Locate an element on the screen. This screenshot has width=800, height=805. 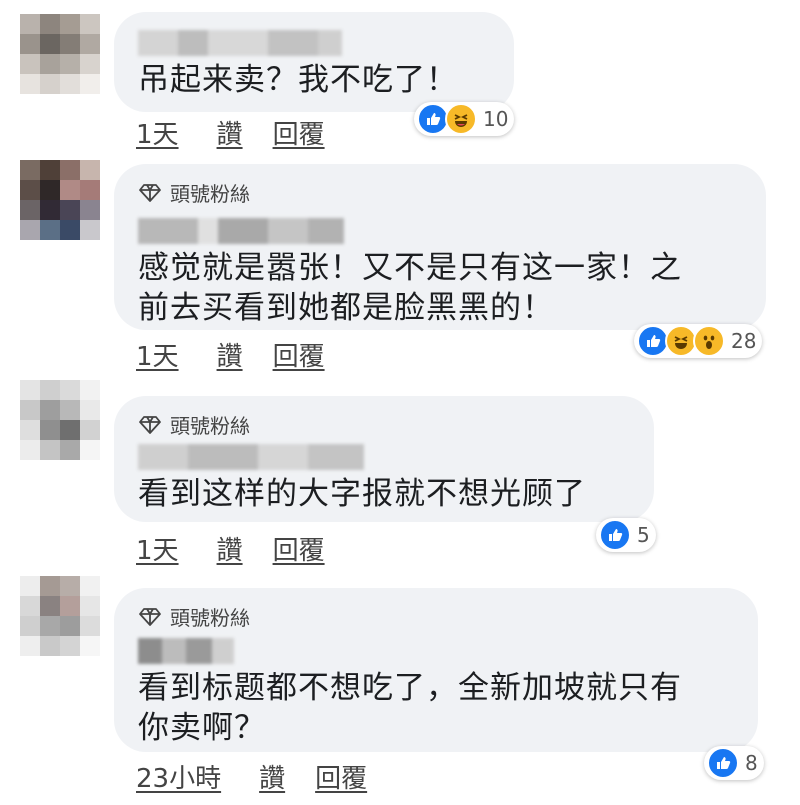
reaction-count: 8 is located at coordinates (751, 763).